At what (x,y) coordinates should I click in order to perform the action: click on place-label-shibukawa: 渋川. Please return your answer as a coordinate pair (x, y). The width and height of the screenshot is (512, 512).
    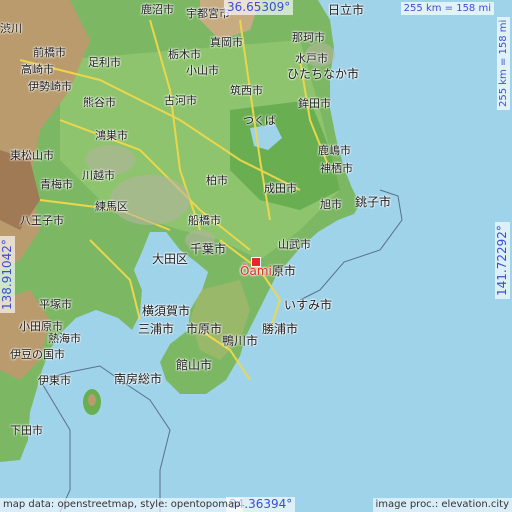
    Looking at the image, I should click on (11, 28).